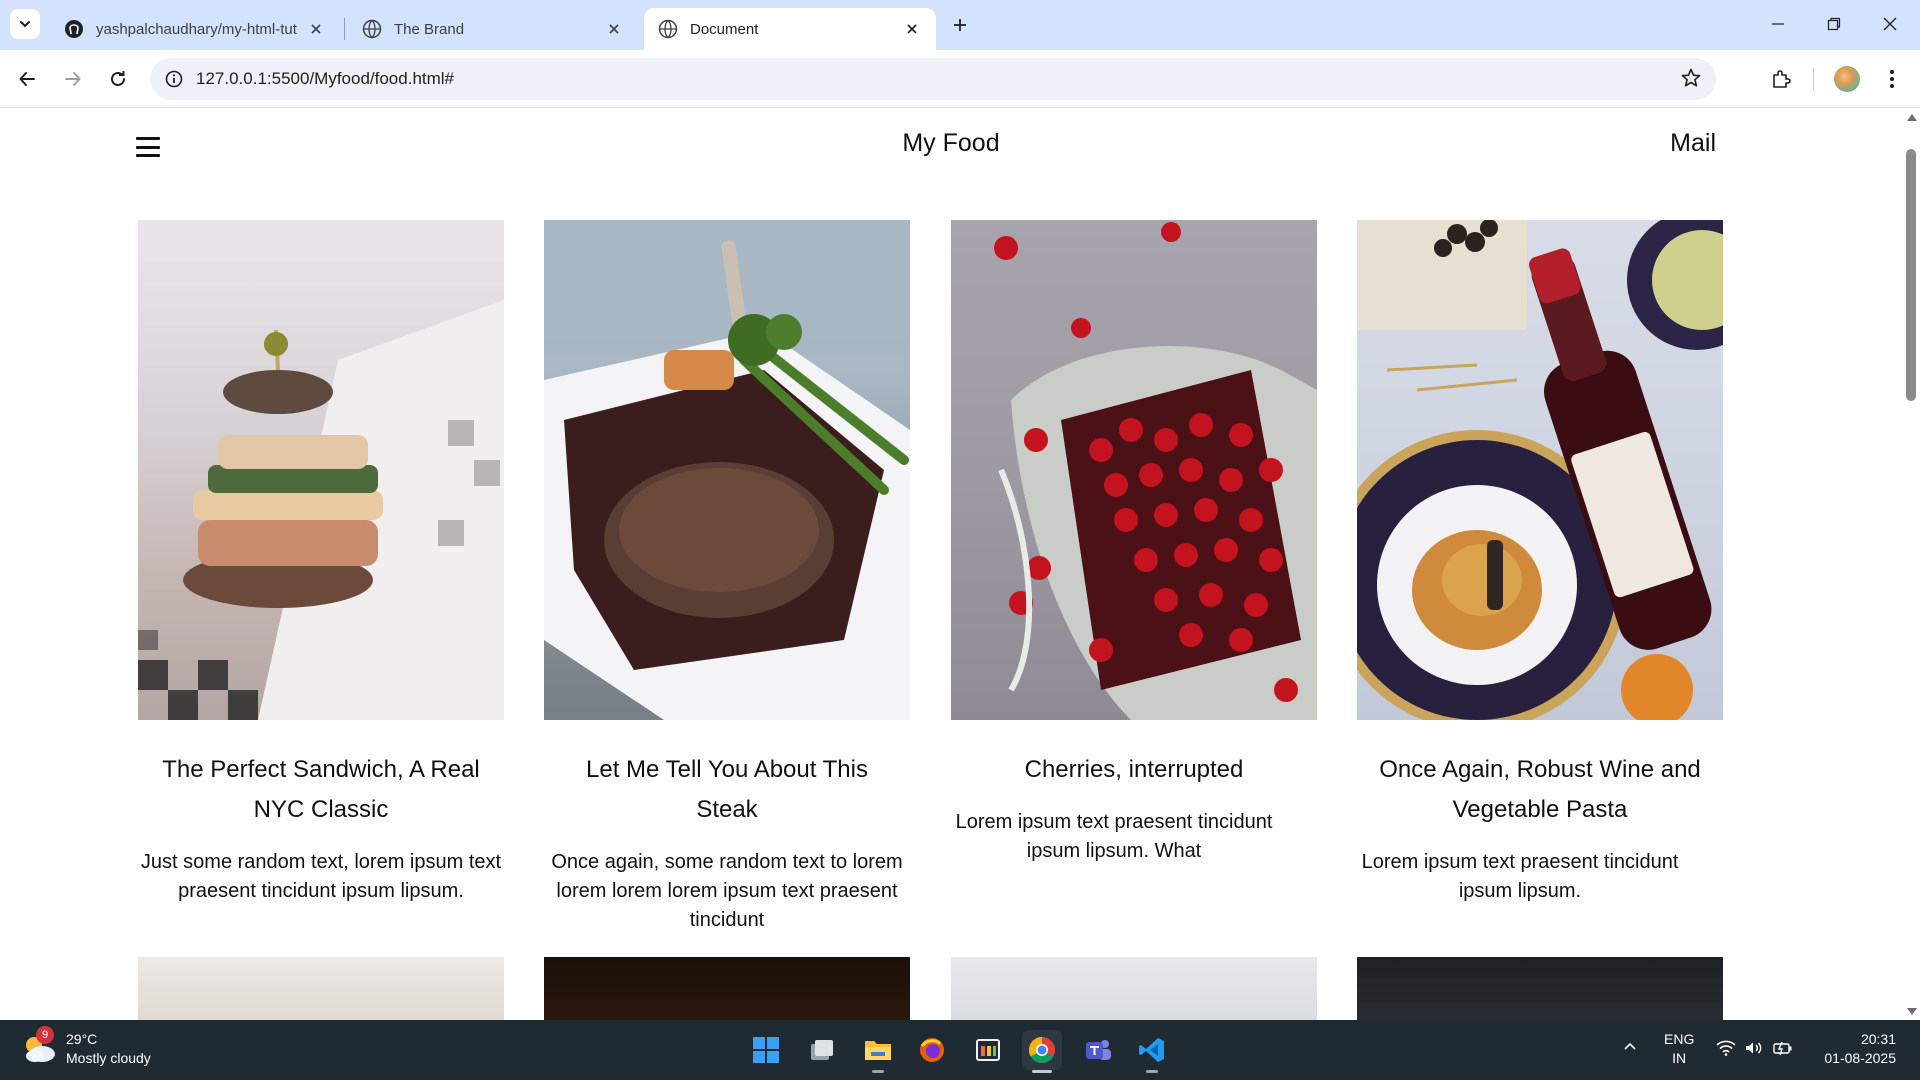  Describe the element at coordinates (727, 470) in the screenshot. I see `steak-photo` at that location.